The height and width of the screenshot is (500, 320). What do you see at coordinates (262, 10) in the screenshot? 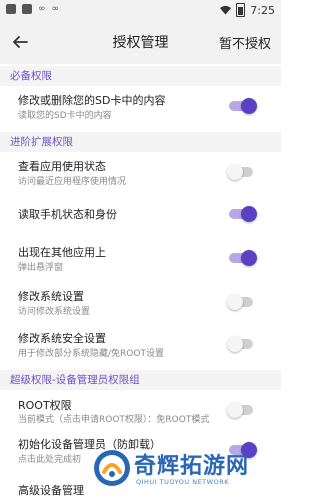
I see `status-time: 7:25` at bounding box center [262, 10].